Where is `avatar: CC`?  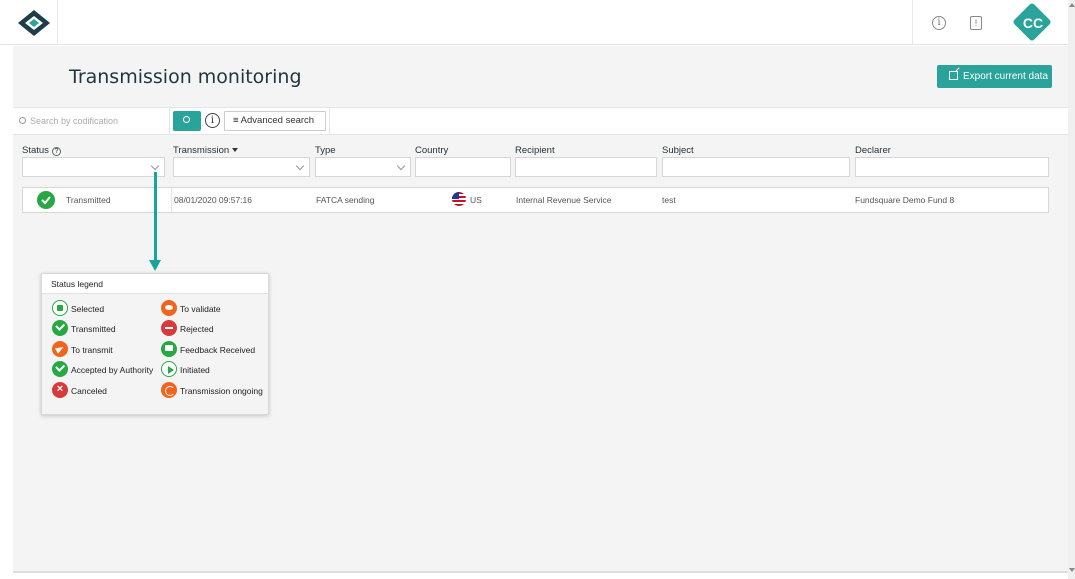
avatar: CC is located at coordinates (1032, 22).